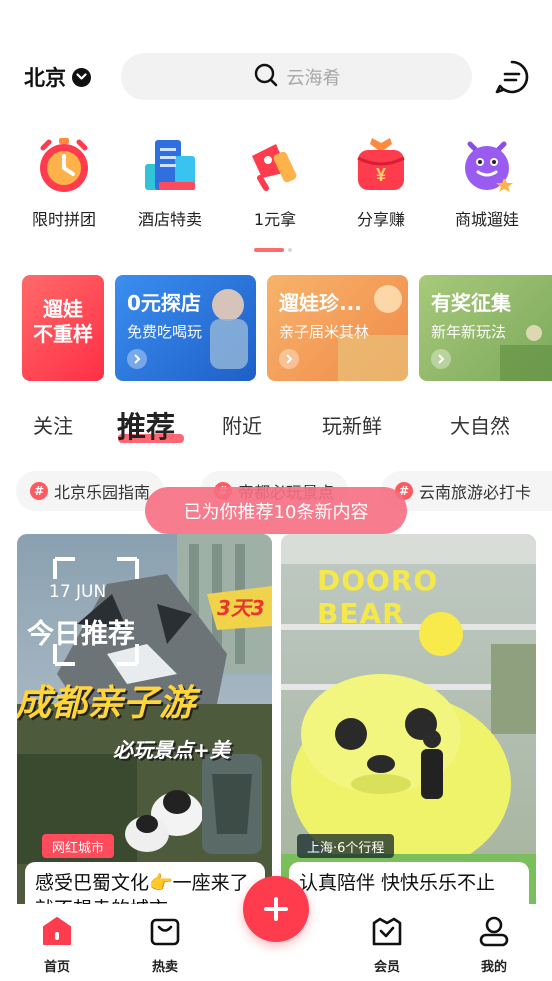 Image resolution: width=552 pixels, height=981 pixels. I want to click on nav-home: 首页, so click(57, 944).